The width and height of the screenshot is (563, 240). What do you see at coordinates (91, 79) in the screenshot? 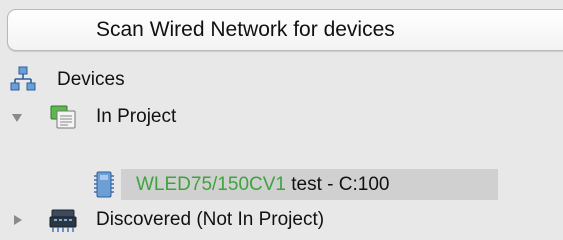
I see `tree-root-label: Devices` at bounding box center [91, 79].